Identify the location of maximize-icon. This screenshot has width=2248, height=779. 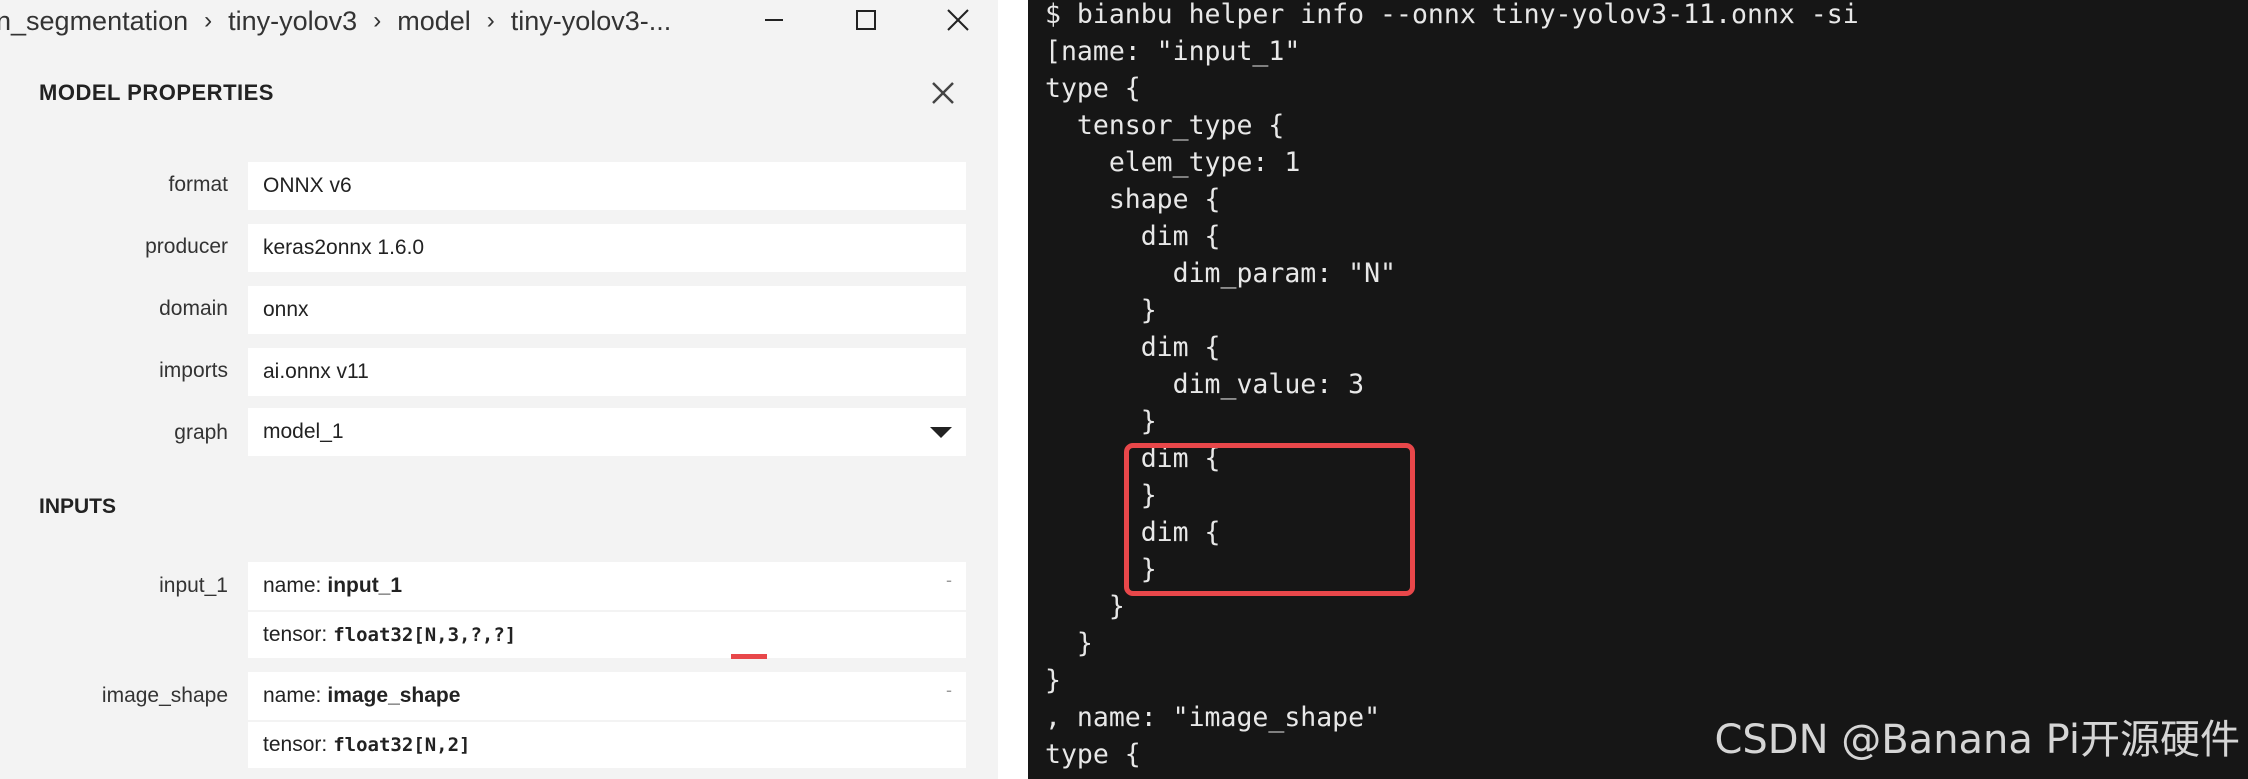
(866, 20).